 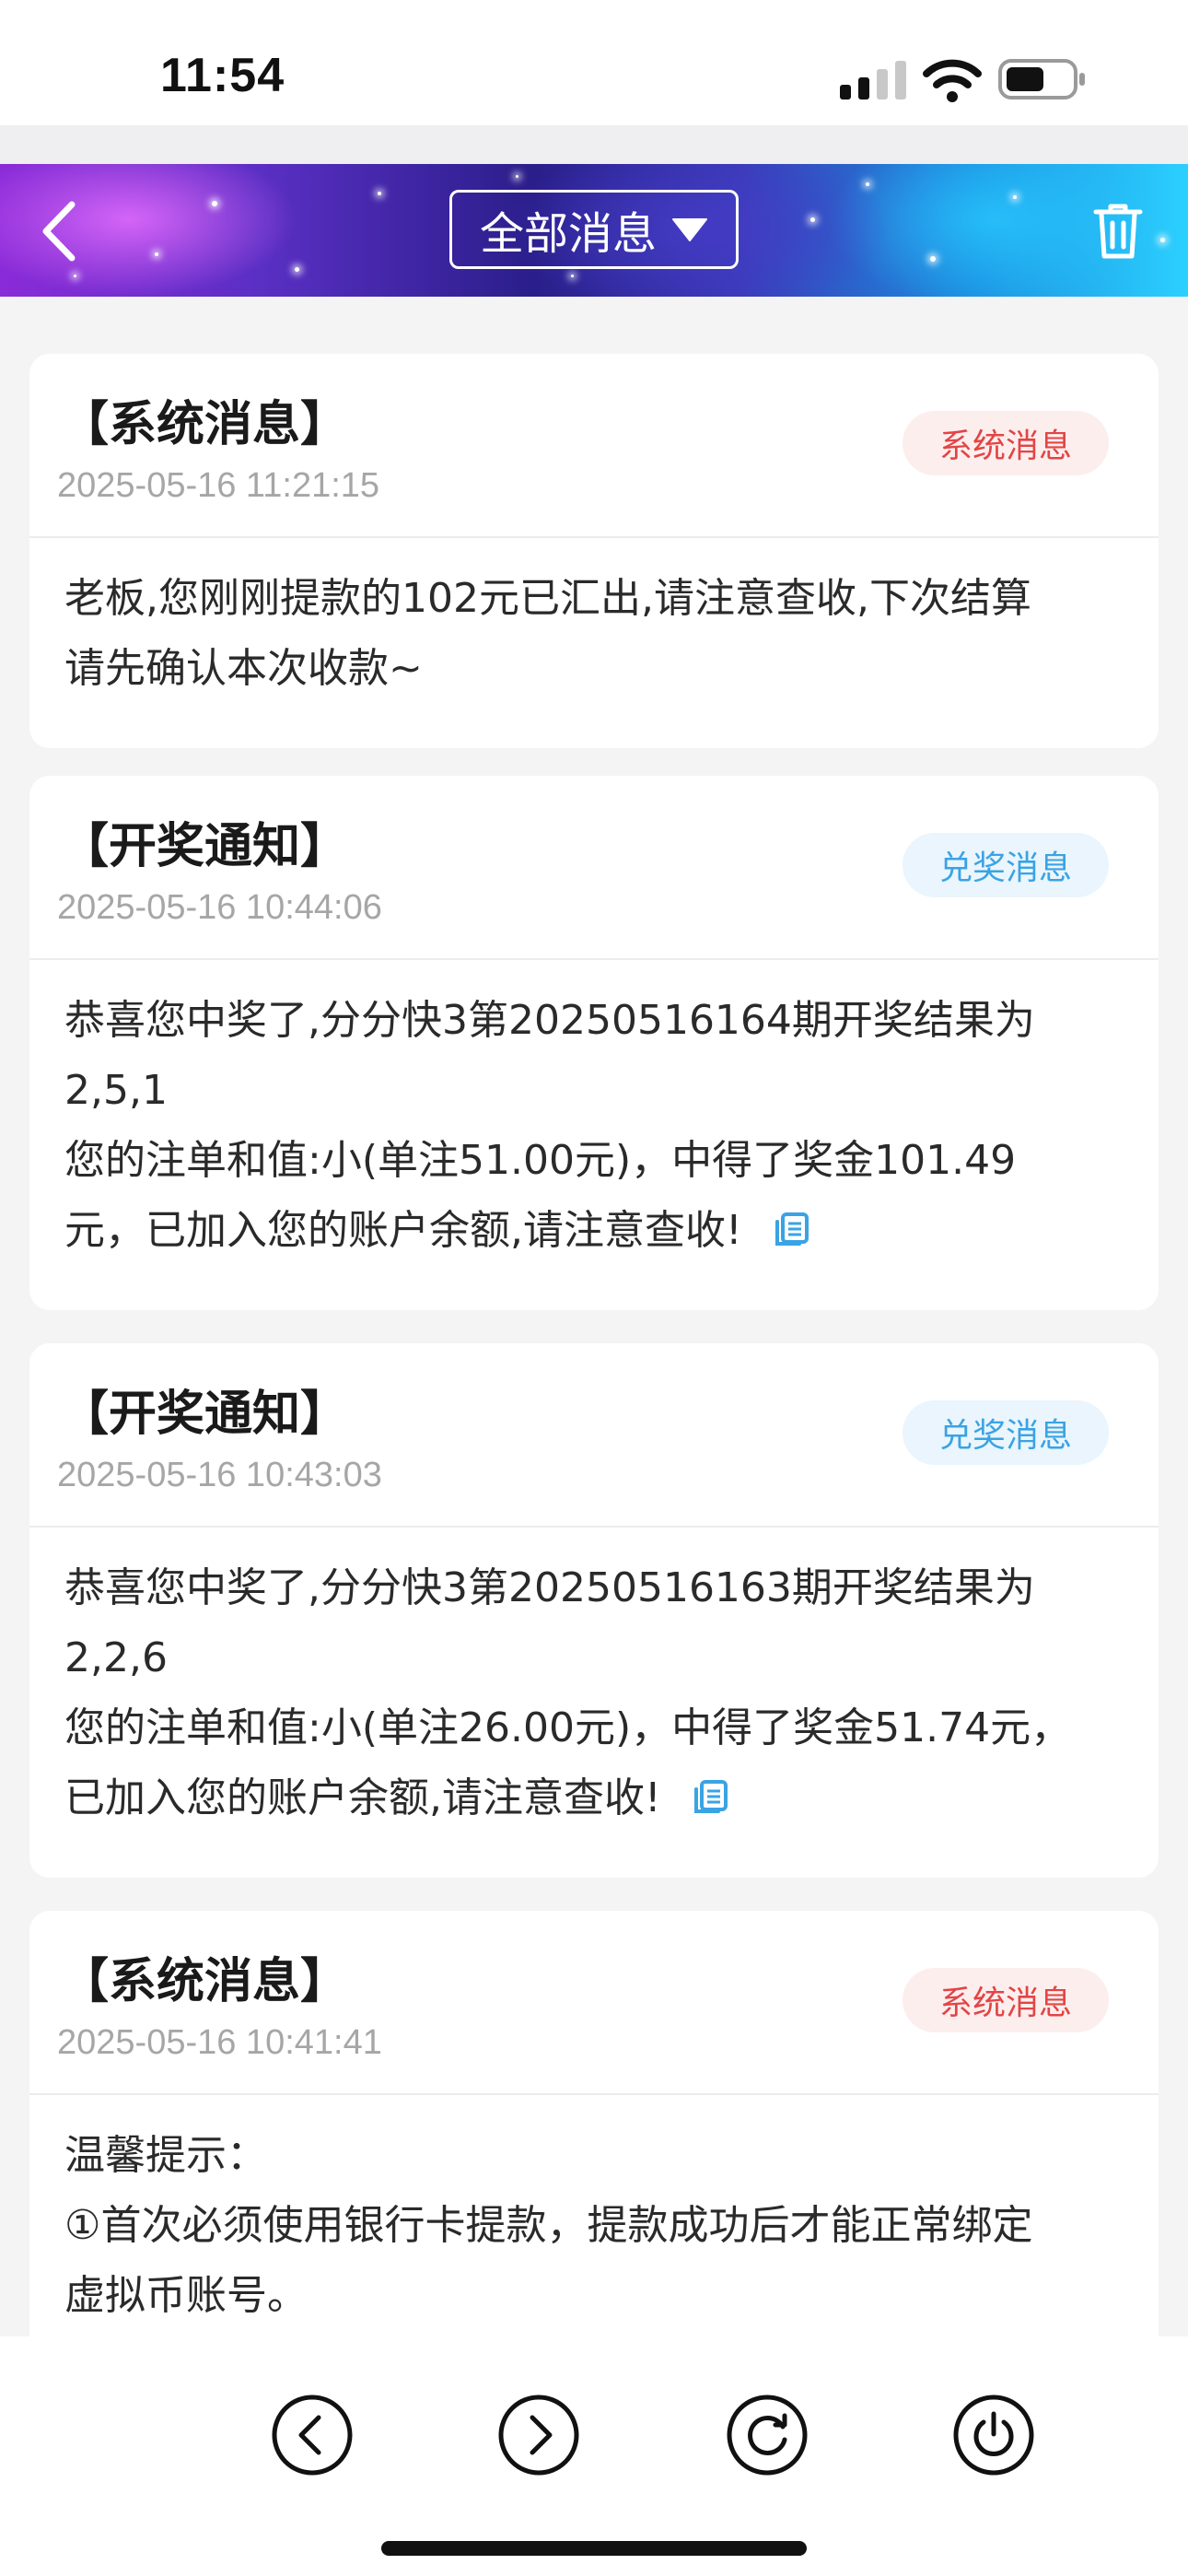 What do you see at coordinates (548, 2225) in the screenshot?
I see `message-line: ①首次必须使用银行卡提款，提款成功后才能正常绑定` at bounding box center [548, 2225].